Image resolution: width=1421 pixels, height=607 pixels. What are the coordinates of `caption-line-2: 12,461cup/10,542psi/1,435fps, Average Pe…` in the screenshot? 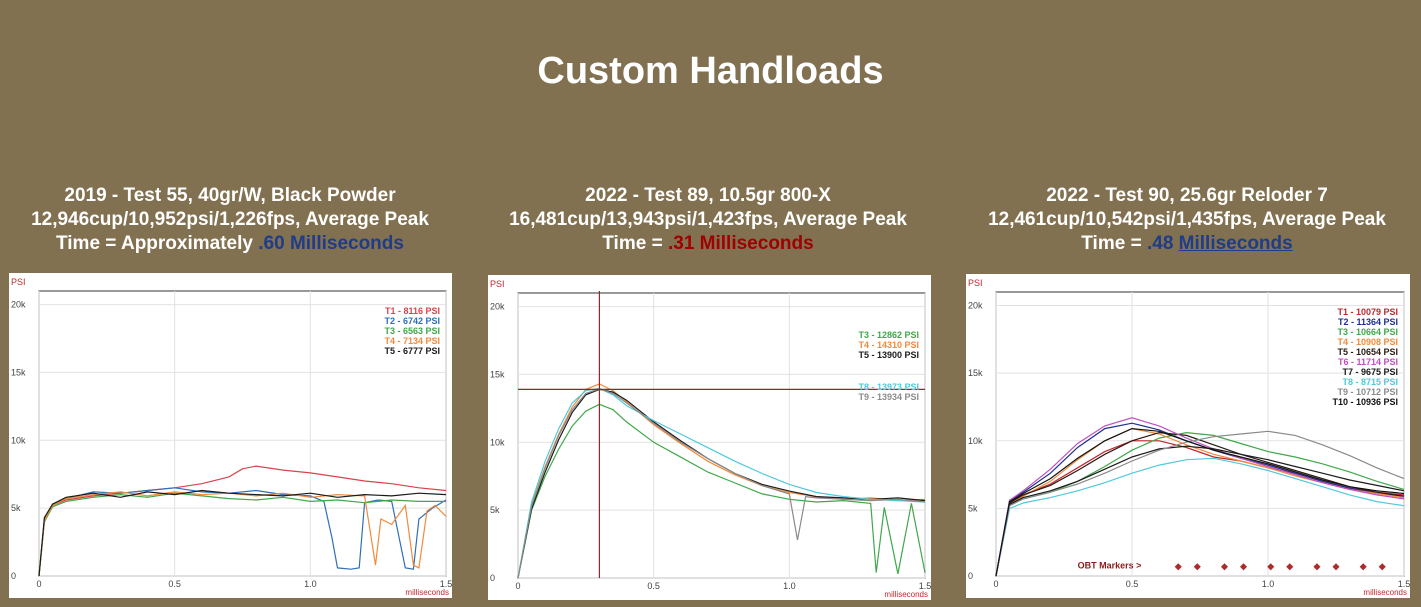 It's located at (1187, 219).